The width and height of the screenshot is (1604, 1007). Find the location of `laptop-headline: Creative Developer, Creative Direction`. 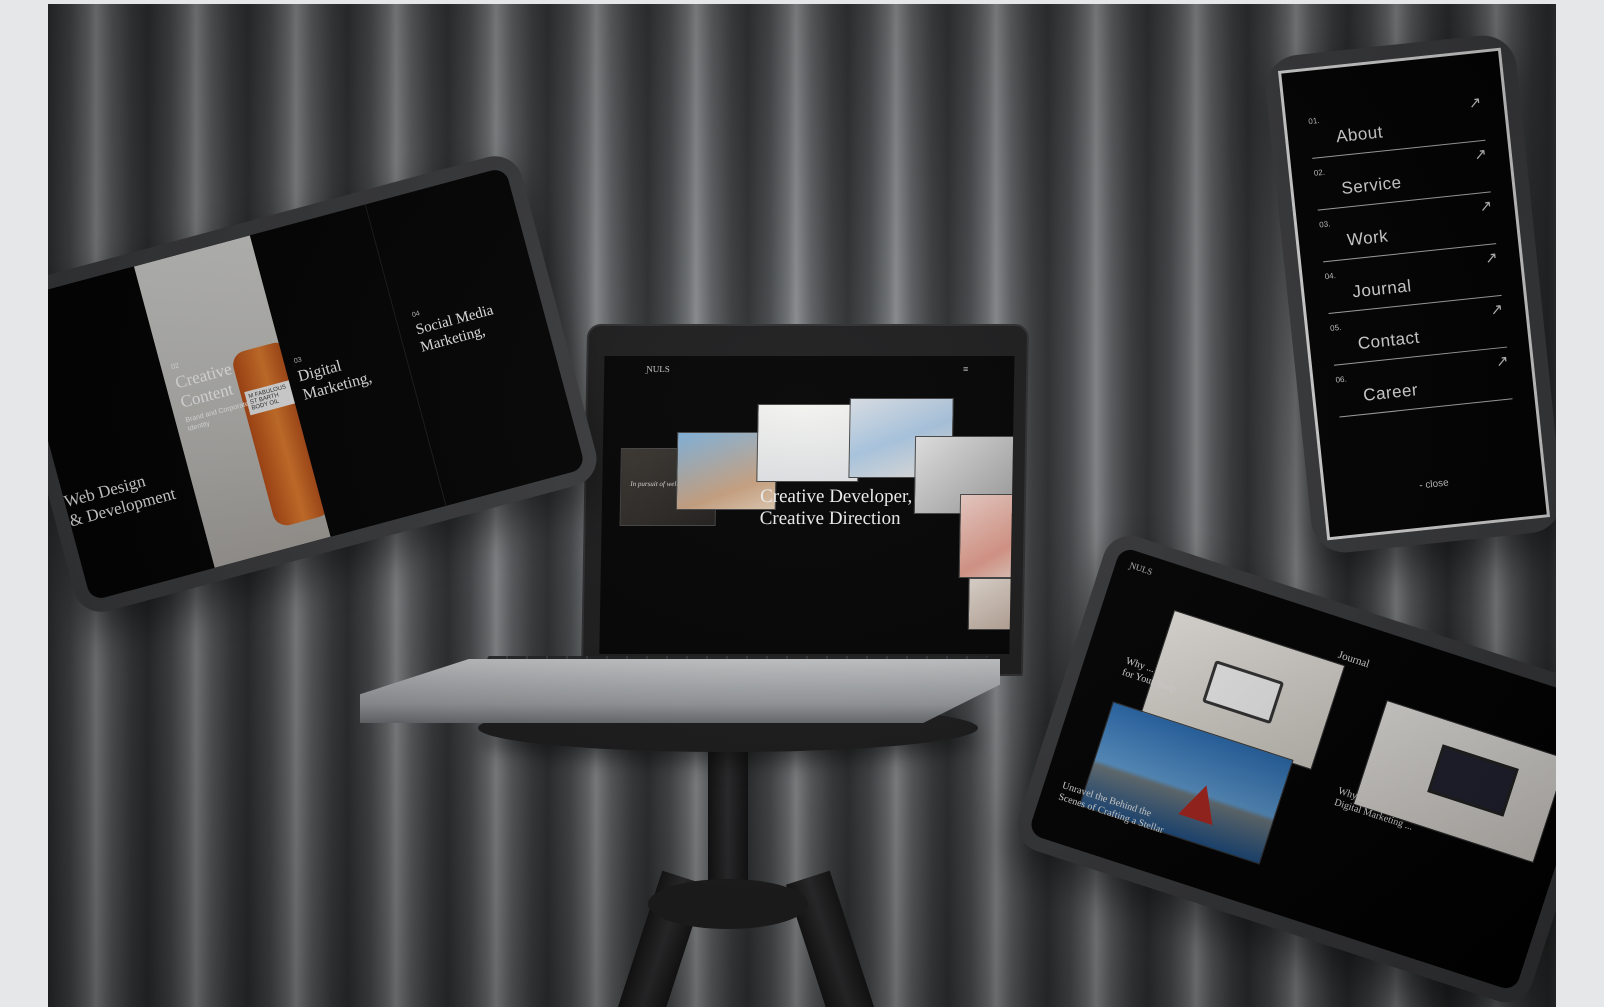

laptop-headline: Creative Developer, Creative Direction is located at coordinates (836, 507).